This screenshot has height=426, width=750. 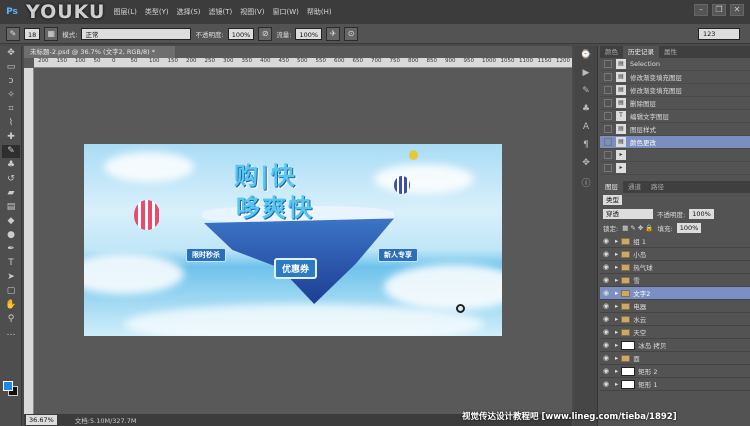 What do you see at coordinates (675, 293) in the screenshot?
I see `layer-row: ◉ ▸ 文字2` at bounding box center [675, 293].